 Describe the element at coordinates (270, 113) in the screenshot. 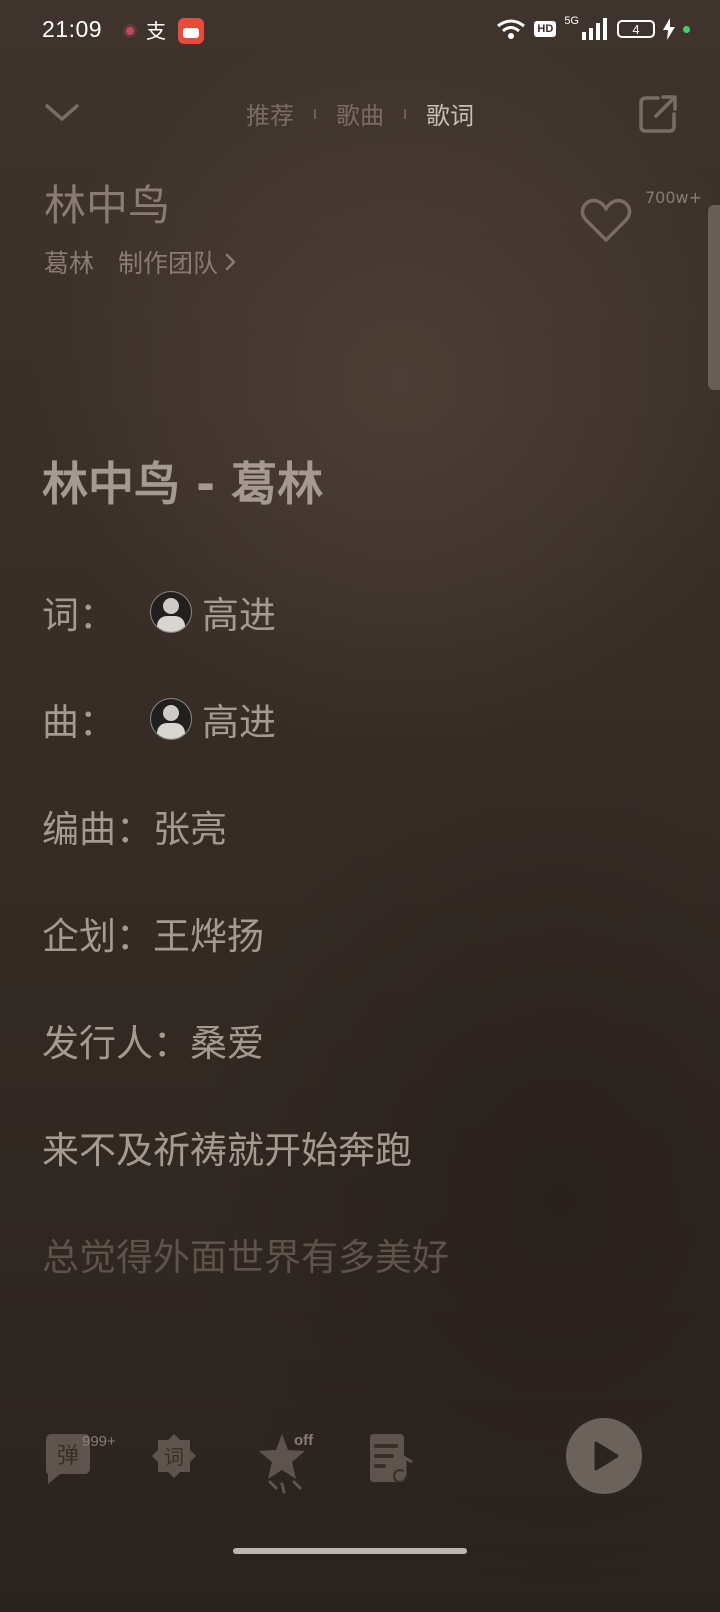

I see `tab-recommend: 推荐` at that location.